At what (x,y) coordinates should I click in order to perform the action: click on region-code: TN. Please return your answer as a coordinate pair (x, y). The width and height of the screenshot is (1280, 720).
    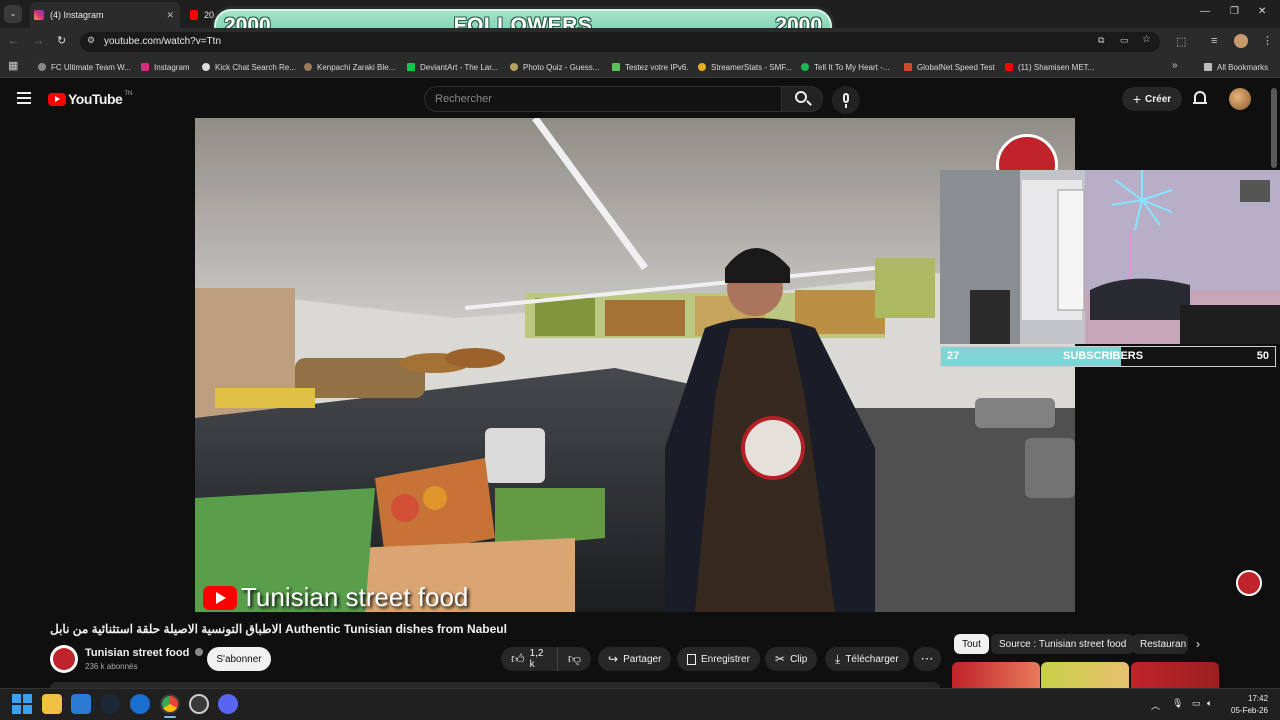
    Looking at the image, I should click on (128, 94).